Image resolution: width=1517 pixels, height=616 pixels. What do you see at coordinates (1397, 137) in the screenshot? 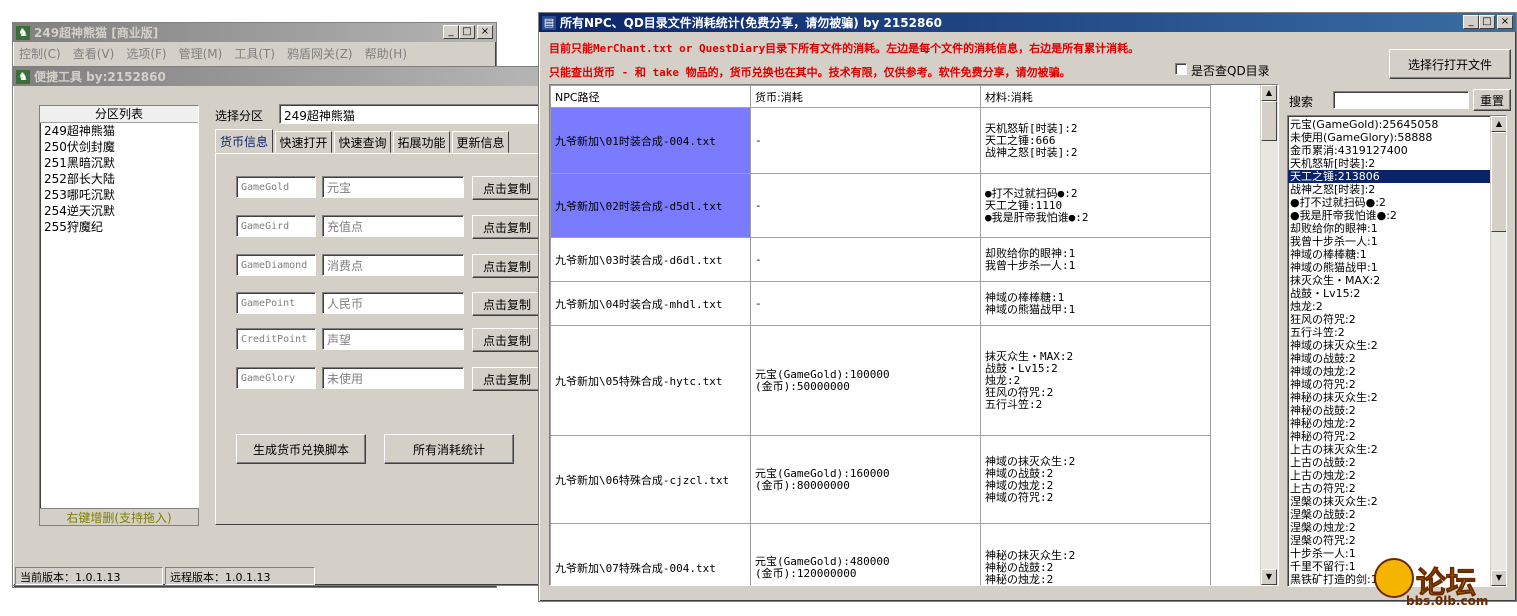
I see `summary-item: 未使用(GameGlory):58888` at bounding box center [1397, 137].